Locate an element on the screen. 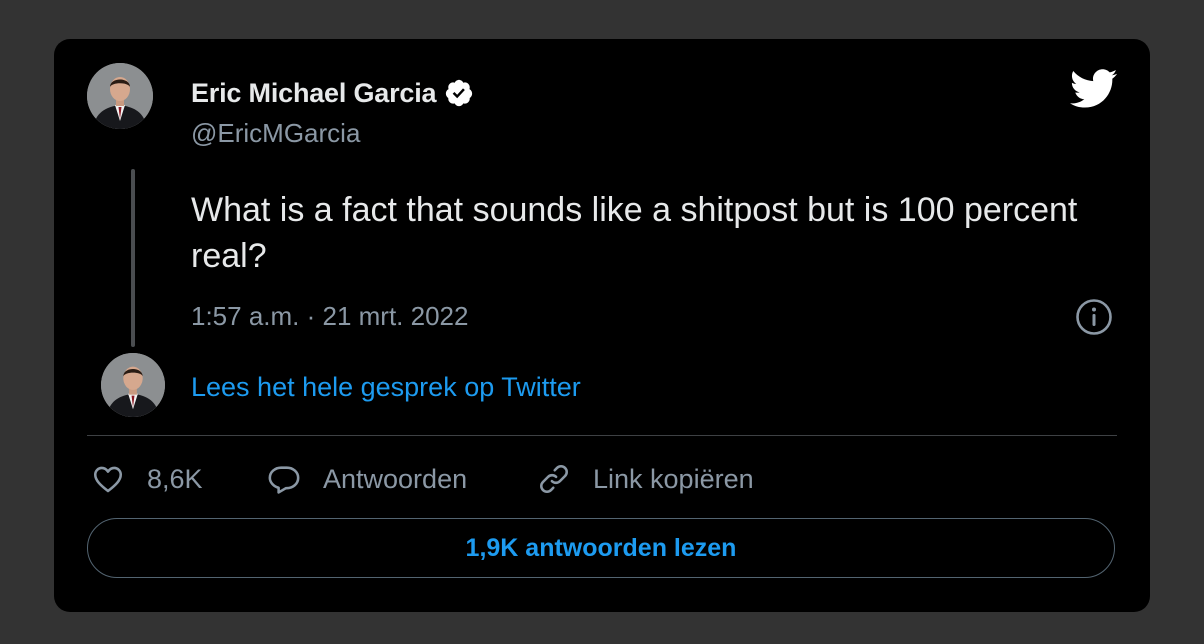  divider is located at coordinates (602, 435).